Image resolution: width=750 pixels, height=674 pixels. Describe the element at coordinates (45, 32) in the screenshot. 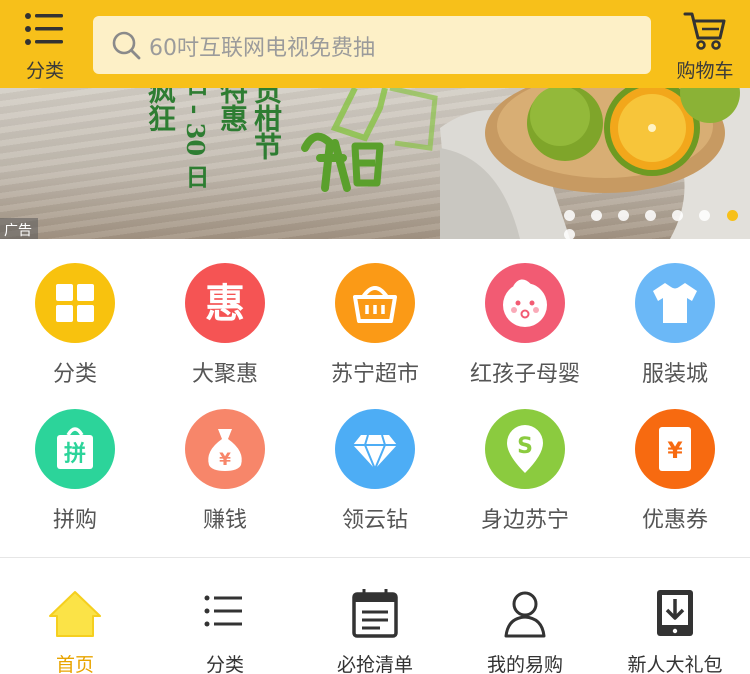

I see `menu-list-icon` at that location.